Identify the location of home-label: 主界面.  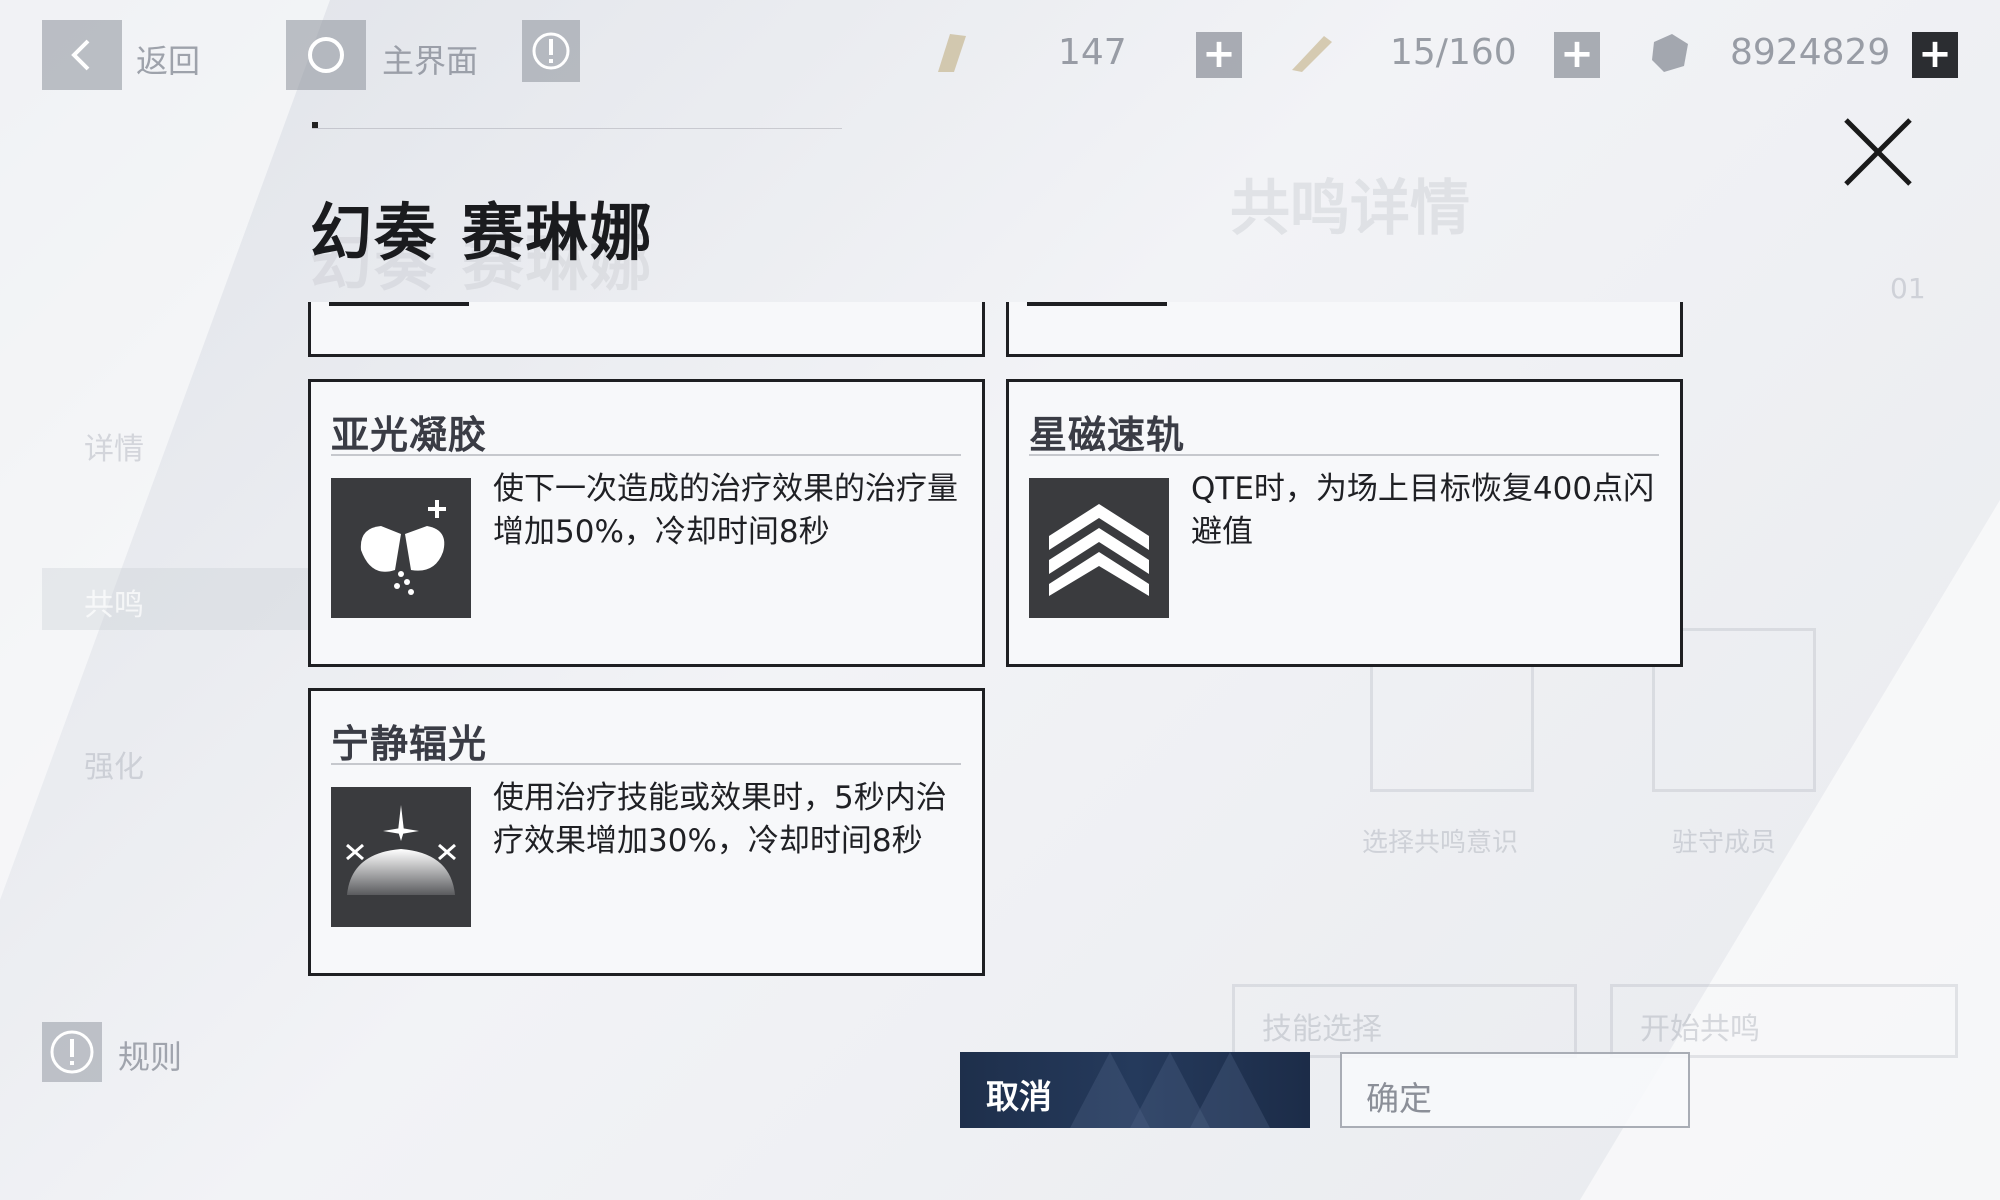
(430, 59).